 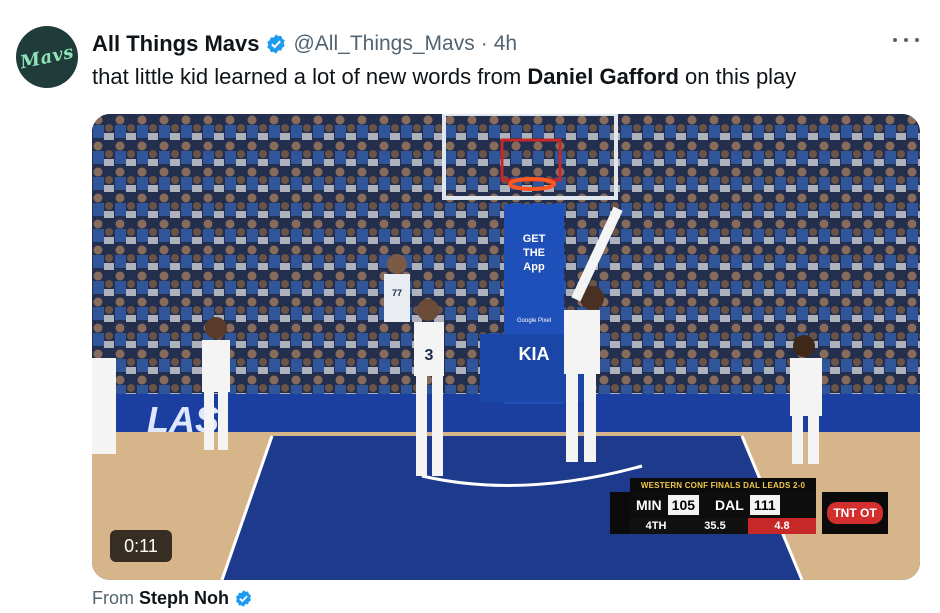 I want to click on quarter: 4TH, so click(x=656, y=526).